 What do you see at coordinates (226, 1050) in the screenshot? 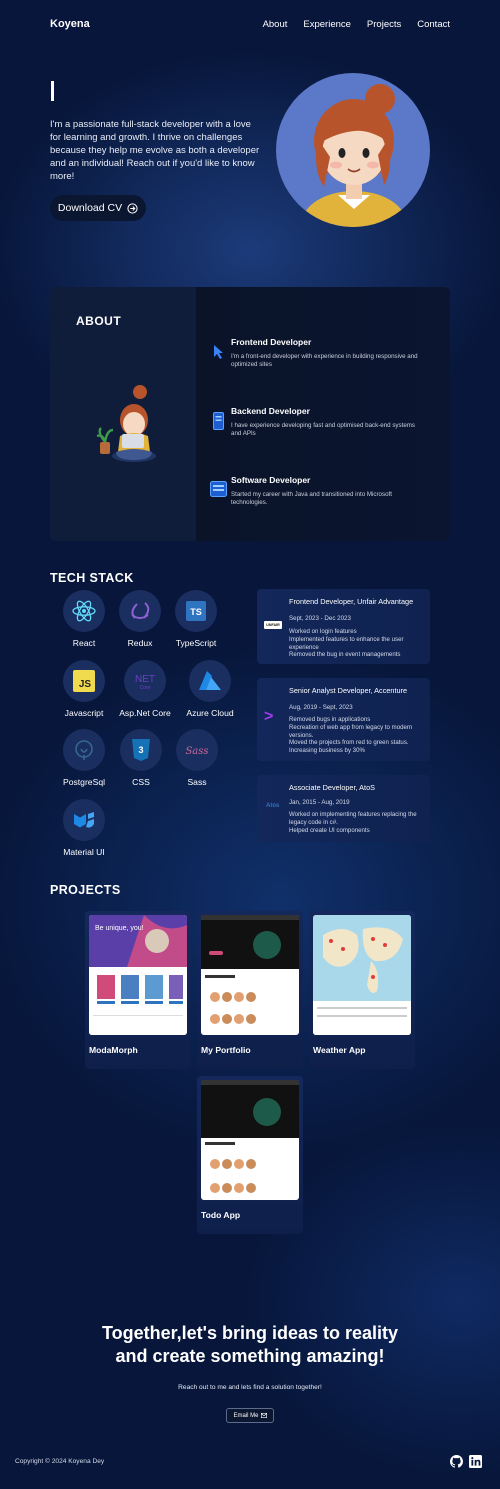
I see `project-name: My Portfolio` at bounding box center [226, 1050].